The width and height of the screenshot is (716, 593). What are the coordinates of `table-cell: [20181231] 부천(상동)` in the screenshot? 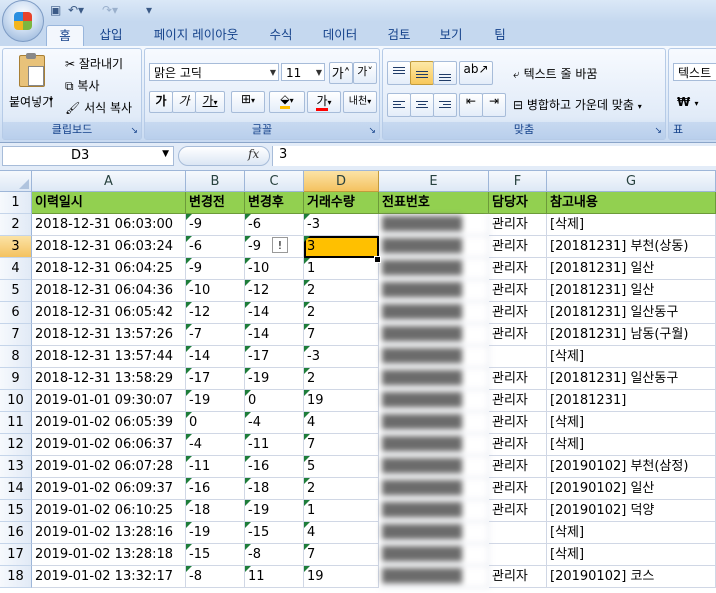 It's located at (631, 247).